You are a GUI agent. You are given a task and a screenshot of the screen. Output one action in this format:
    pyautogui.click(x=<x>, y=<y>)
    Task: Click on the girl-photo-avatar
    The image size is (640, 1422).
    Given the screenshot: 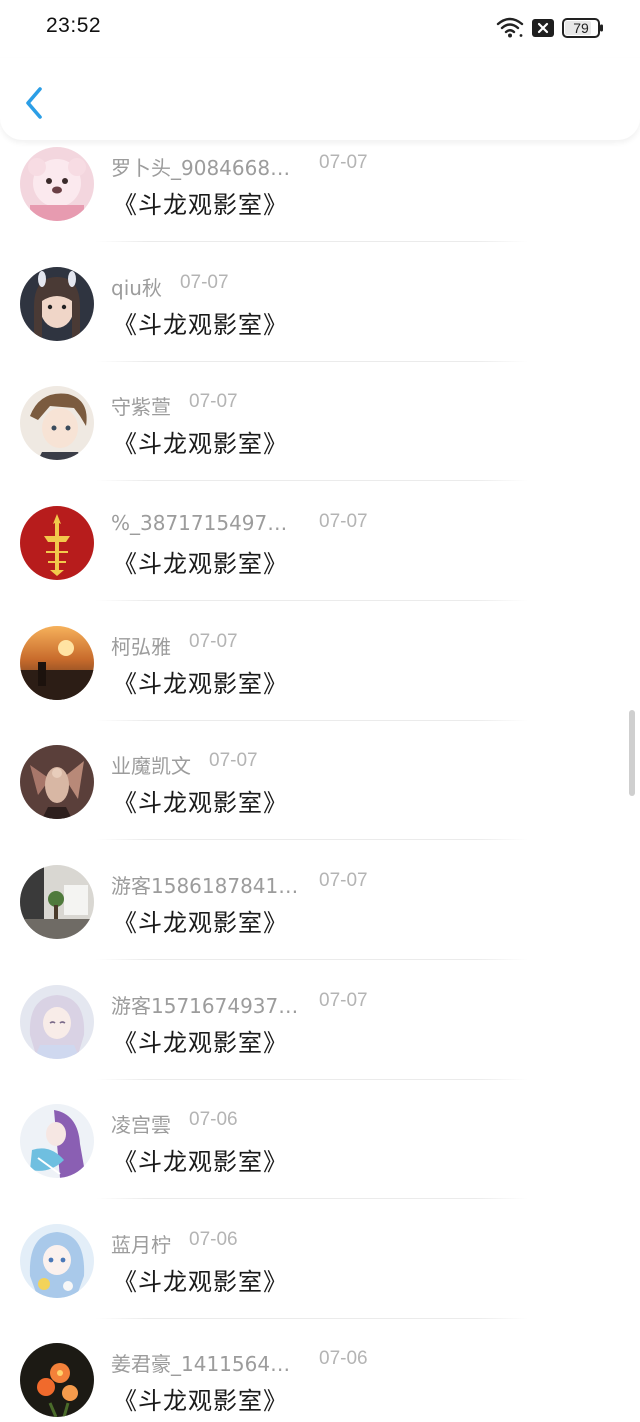 What is the action you would take?
    pyautogui.click(x=57, y=304)
    